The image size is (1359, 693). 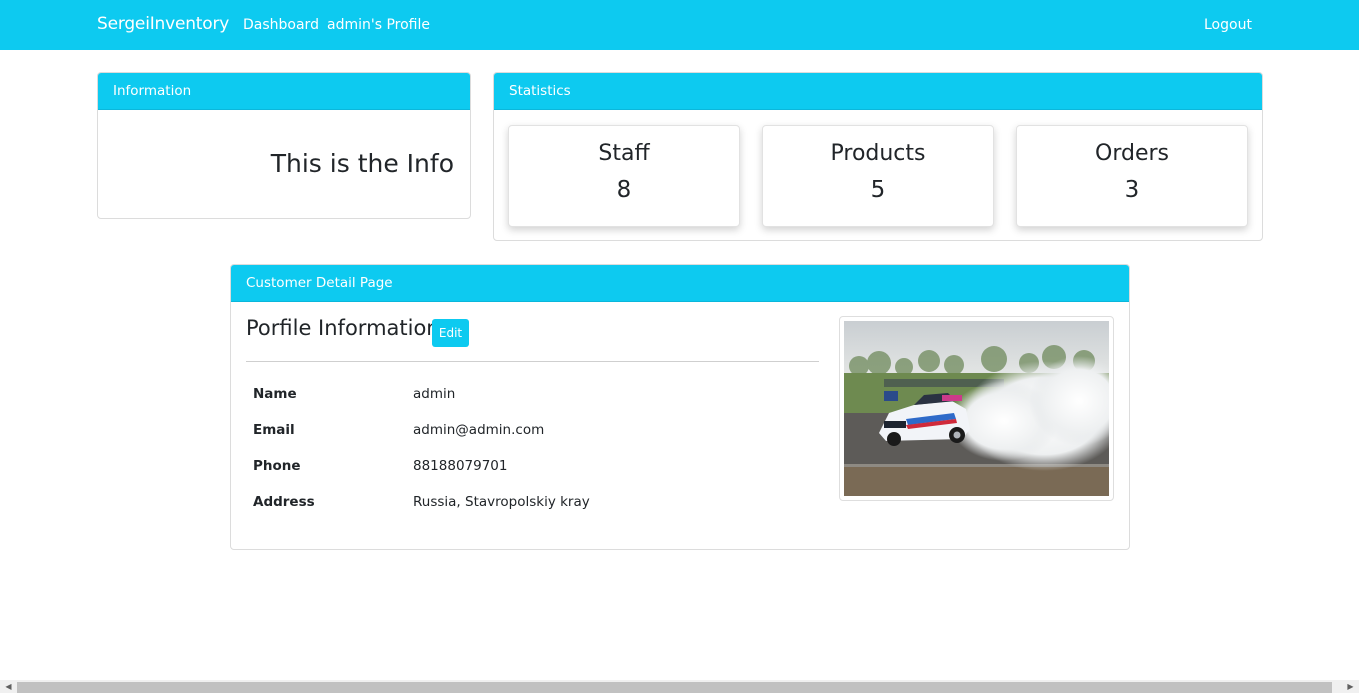 What do you see at coordinates (680, 283) in the screenshot?
I see `customer-detail-card-header: Customer Detail Page` at bounding box center [680, 283].